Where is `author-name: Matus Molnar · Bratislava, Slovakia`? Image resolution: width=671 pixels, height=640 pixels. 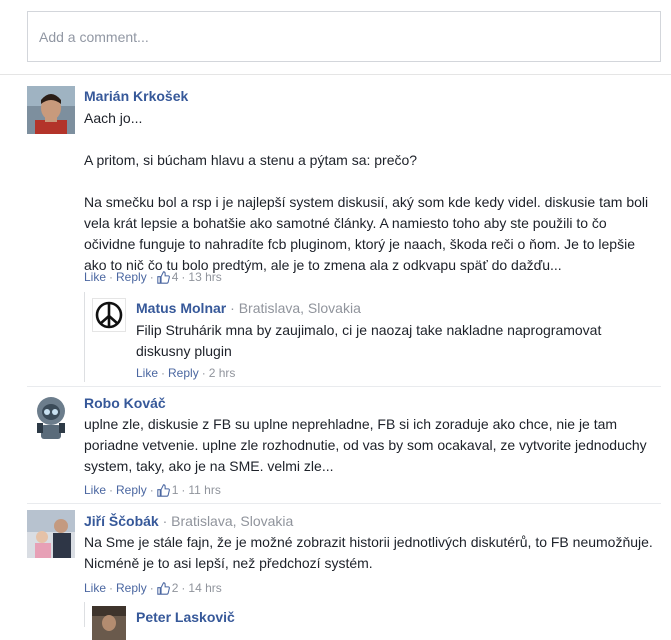
author-name: Matus Molnar · Bratislava, Slovakia is located at coordinates (248, 308).